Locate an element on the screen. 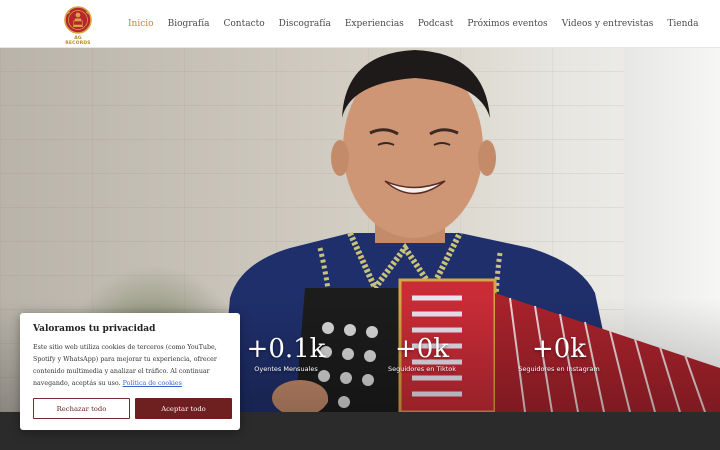 The height and width of the screenshot is (450, 720). stat-monthly-listeners: +0.1k Oyentes Mensuales is located at coordinates (286, 354).